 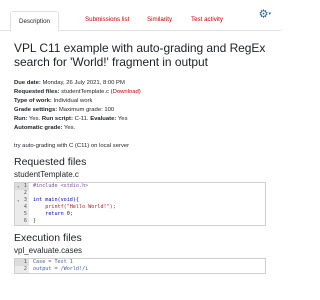 I want to click on code-line: 2 output = /World!/i, so click(x=140, y=269).